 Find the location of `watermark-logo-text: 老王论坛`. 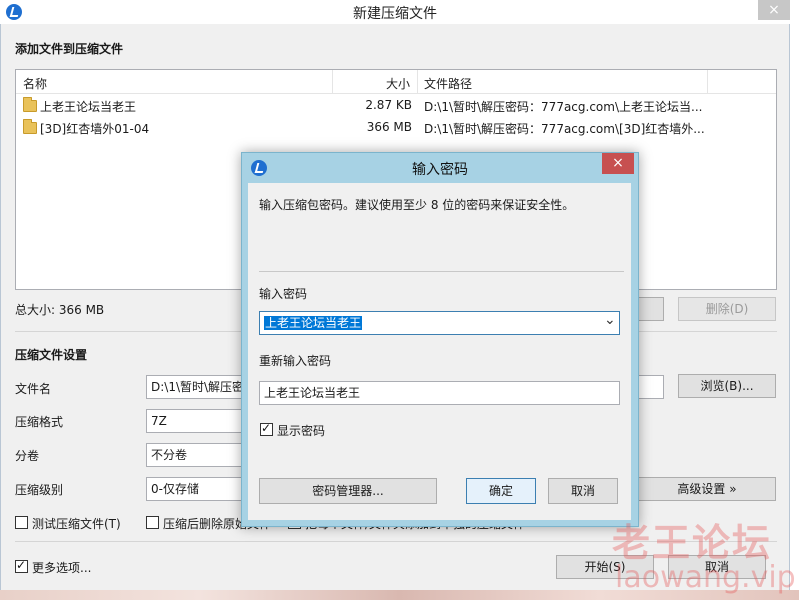

watermark-logo-text: 老王论坛 is located at coordinates (692, 543).